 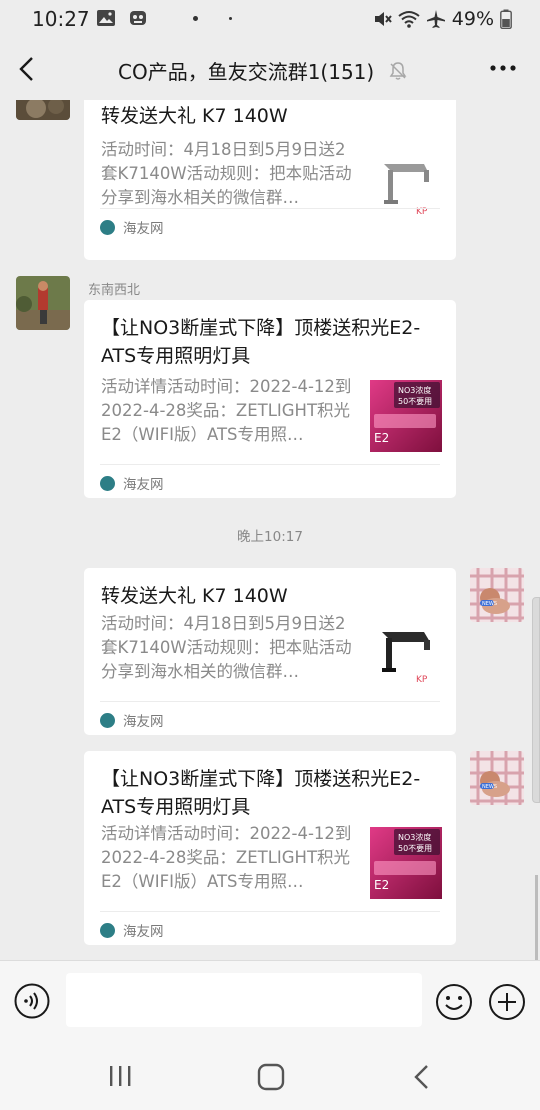 What do you see at coordinates (422, 1077) in the screenshot?
I see `system-back-icon` at bounding box center [422, 1077].